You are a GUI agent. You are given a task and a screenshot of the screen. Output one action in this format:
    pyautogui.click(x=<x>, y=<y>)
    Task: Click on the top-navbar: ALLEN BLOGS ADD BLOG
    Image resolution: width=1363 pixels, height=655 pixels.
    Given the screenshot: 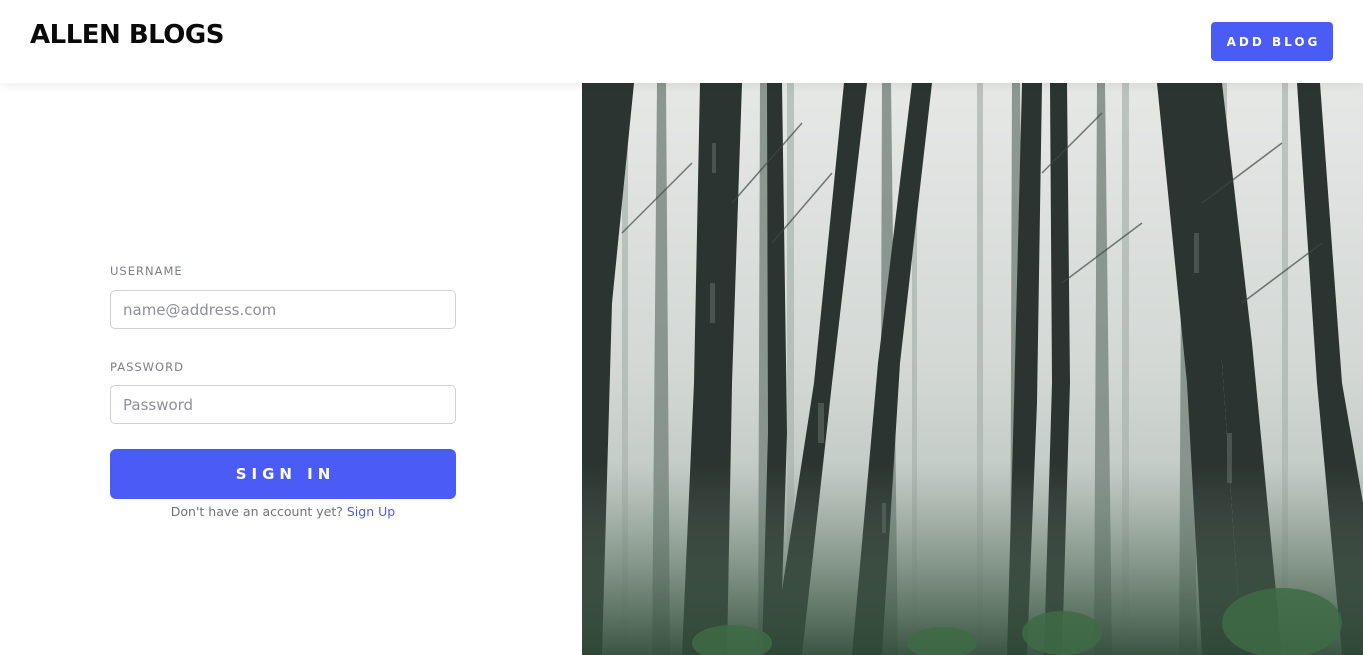 What is the action you would take?
    pyautogui.click(x=681, y=41)
    